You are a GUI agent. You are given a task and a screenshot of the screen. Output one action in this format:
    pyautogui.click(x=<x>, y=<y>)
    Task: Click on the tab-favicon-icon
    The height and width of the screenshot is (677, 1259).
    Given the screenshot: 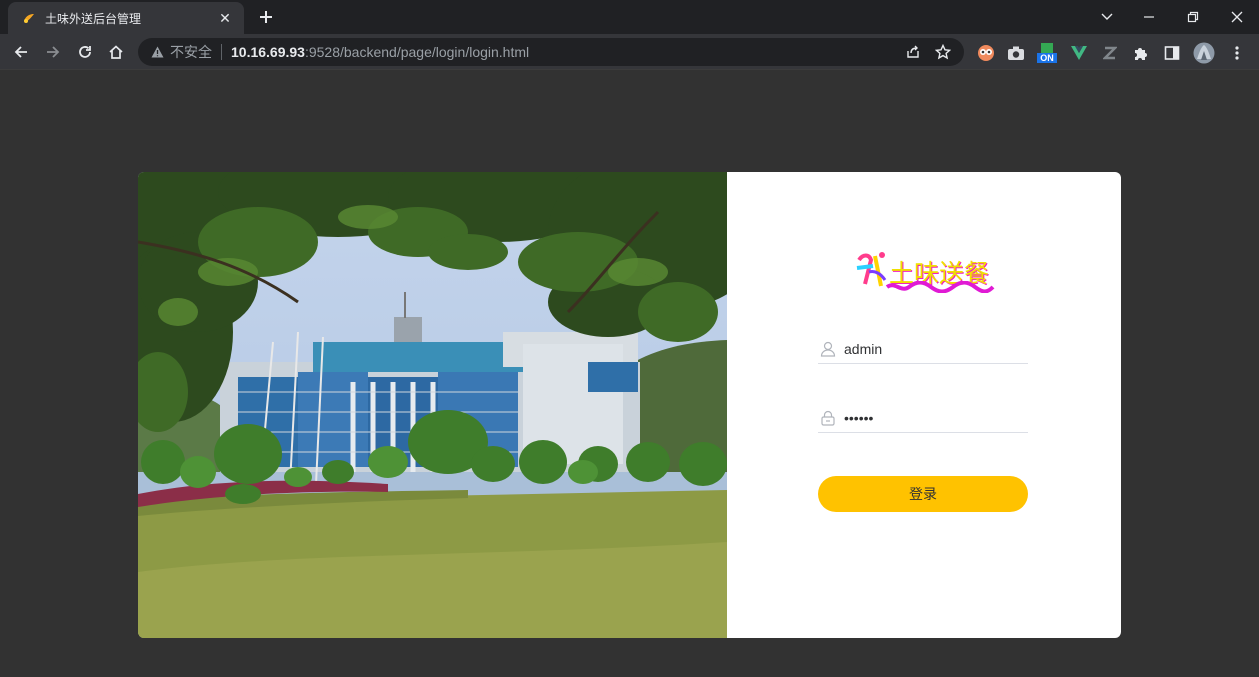 What is the action you would take?
    pyautogui.click(x=29, y=18)
    